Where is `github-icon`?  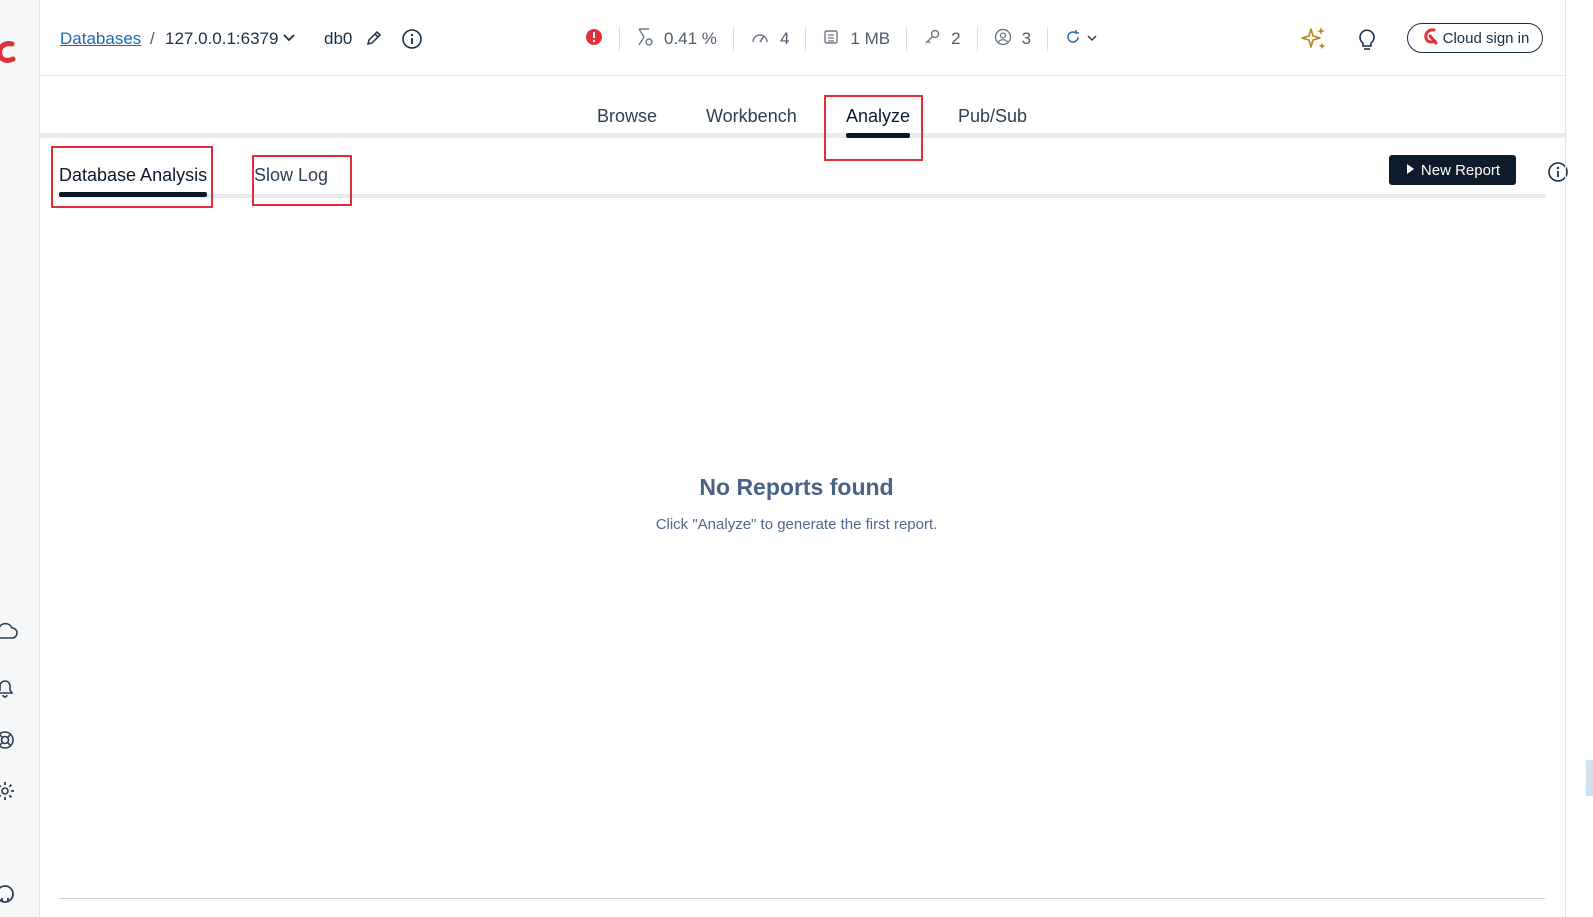
github-icon is located at coordinates (9, 896).